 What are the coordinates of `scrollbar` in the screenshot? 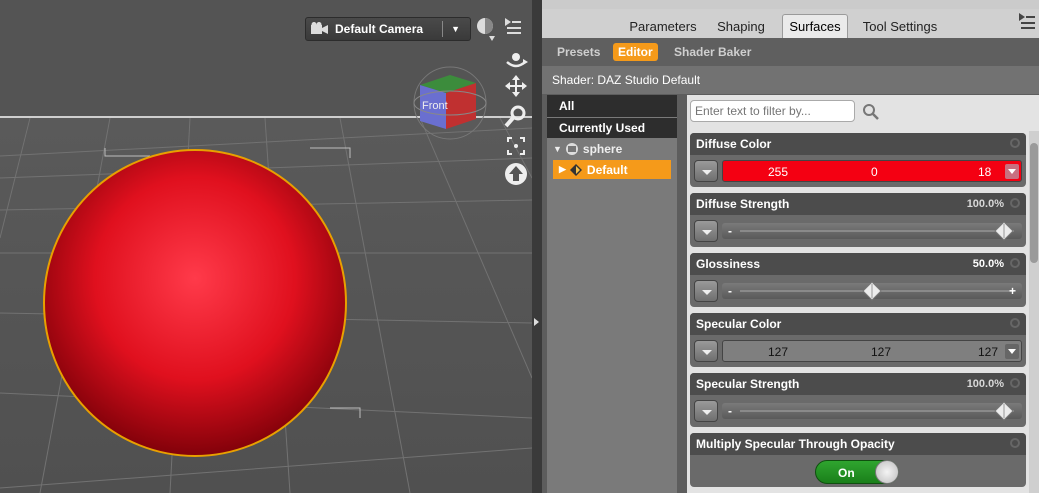 It's located at (1034, 312).